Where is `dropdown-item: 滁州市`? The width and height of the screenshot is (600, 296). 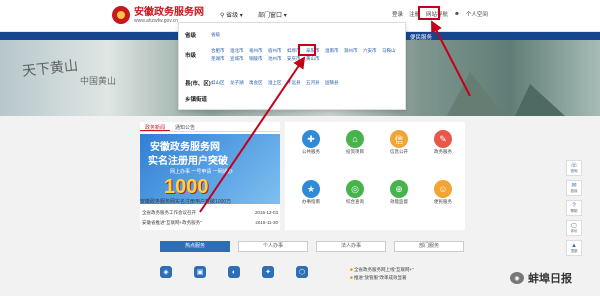
dropdown-item: 滁州市 is located at coordinates (351, 51).